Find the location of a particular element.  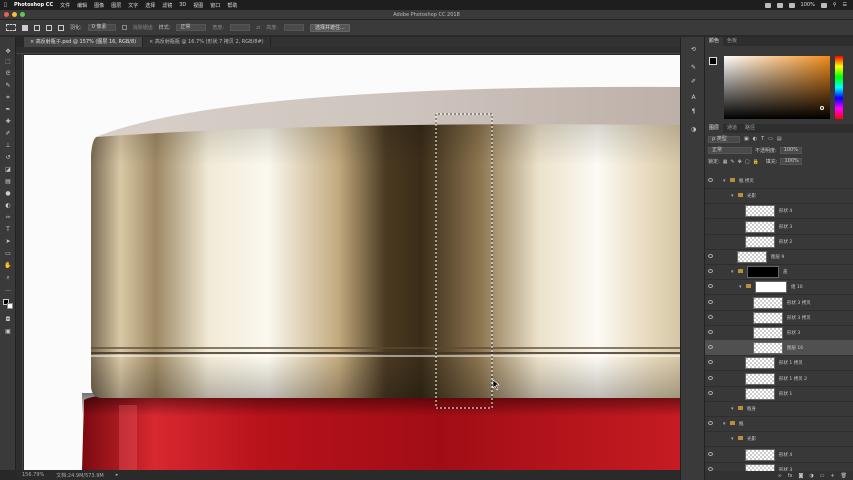

dodge-tool-icon: ◐ is located at coordinates (8, 206).